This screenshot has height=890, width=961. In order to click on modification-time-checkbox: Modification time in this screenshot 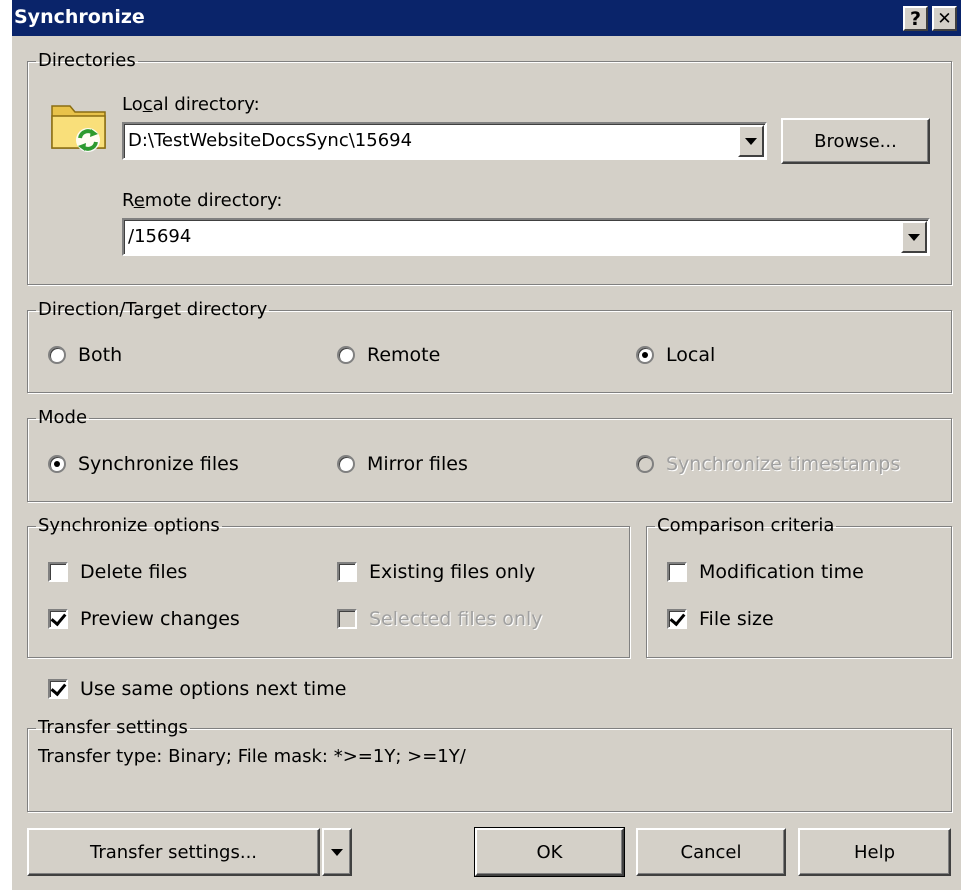, I will do `click(765, 572)`.